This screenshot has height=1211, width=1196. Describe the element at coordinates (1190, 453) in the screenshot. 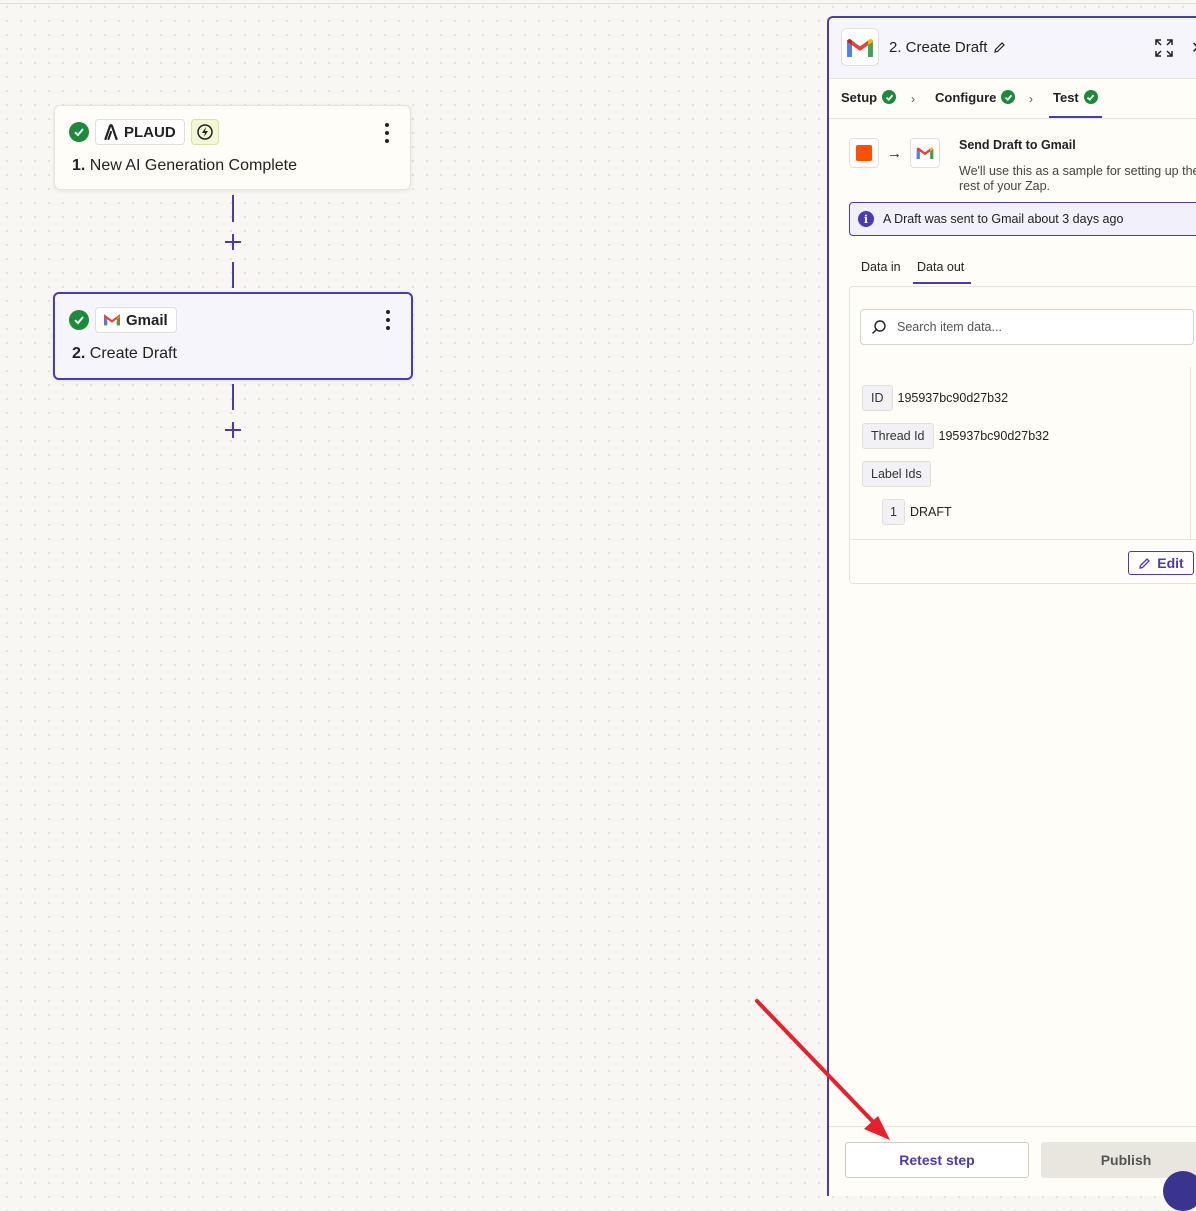

I see `scrollbar` at that location.